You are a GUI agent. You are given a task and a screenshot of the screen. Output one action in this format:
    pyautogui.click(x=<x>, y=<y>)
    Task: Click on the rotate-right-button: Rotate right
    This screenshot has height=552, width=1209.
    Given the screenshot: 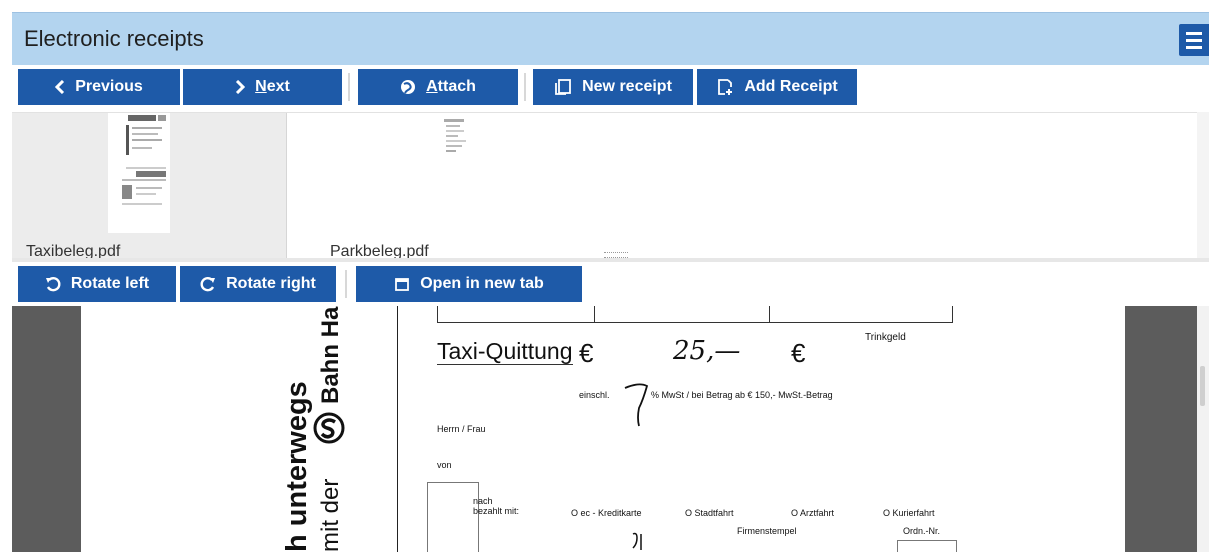 What is the action you would take?
    pyautogui.click(x=258, y=284)
    